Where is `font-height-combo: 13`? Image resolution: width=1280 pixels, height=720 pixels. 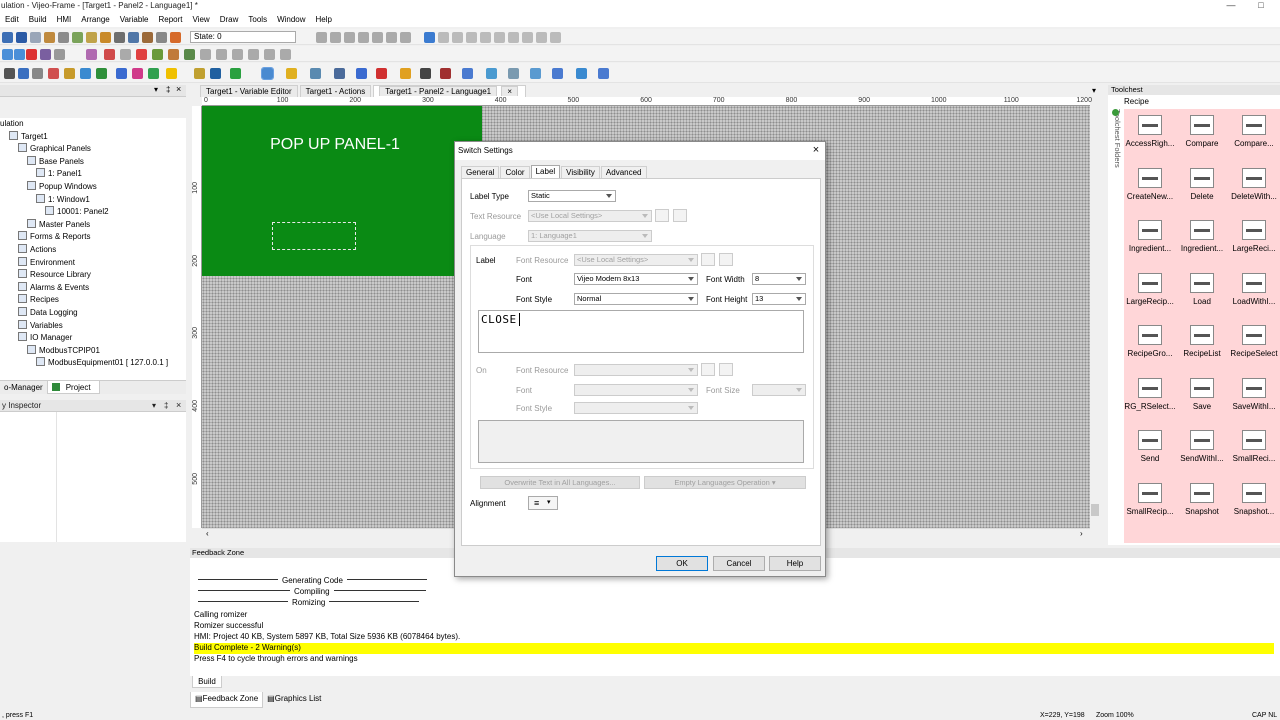
font-height-combo: 13 is located at coordinates (779, 299).